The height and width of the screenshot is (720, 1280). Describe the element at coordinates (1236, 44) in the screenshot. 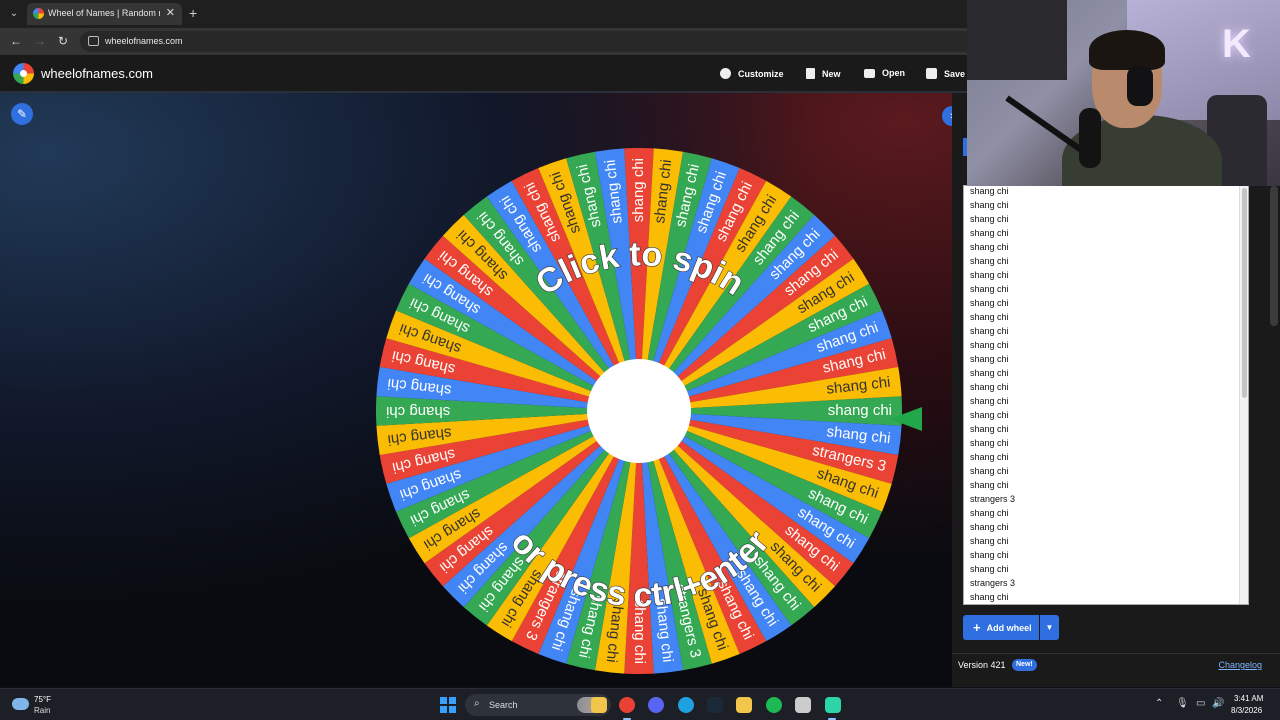

I see `neon-k-sign-icon: K` at that location.